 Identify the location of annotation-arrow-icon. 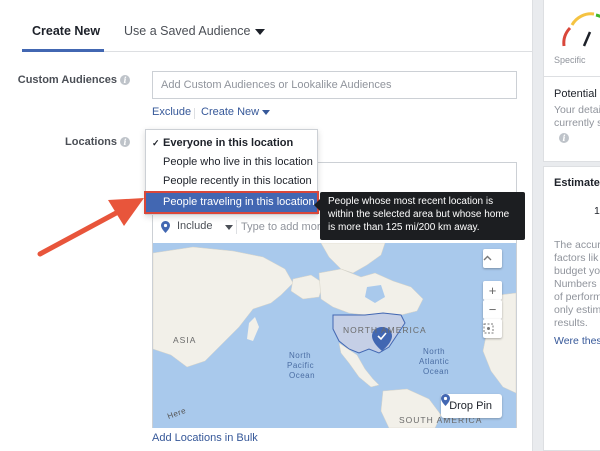
(90, 227).